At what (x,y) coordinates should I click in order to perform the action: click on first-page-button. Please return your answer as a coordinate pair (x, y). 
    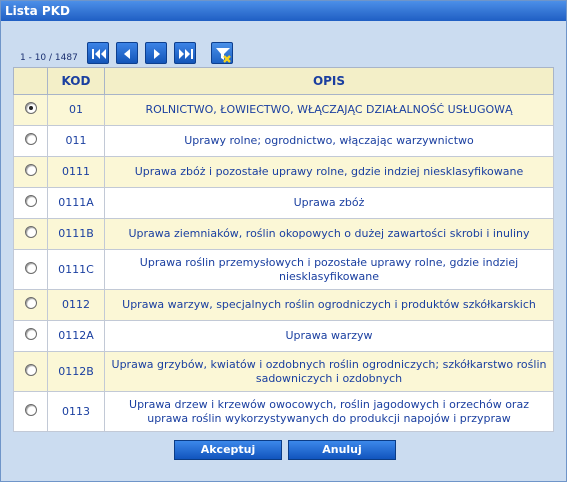
    Looking at the image, I should click on (98, 53).